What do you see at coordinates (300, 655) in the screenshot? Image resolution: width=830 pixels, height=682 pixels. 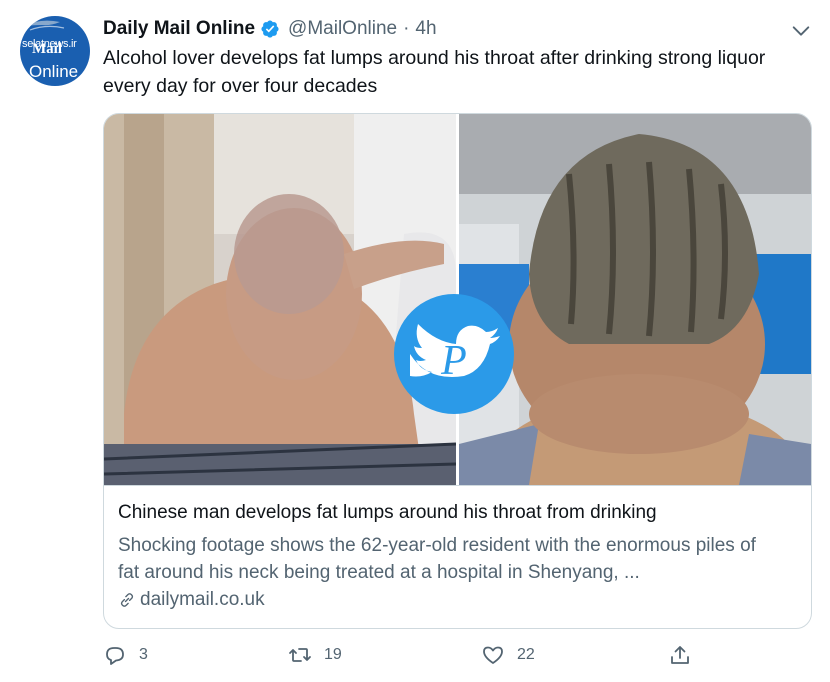 I see `retweet-icon` at bounding box center [300, 655].